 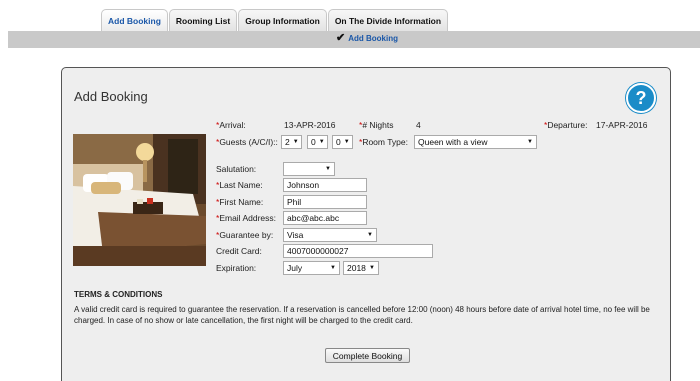 What do you see at coordinates (118, 294) in the screenshot?
I see `terms-title: TERMS & CONDITIONS` at bounding box center [118, 294].